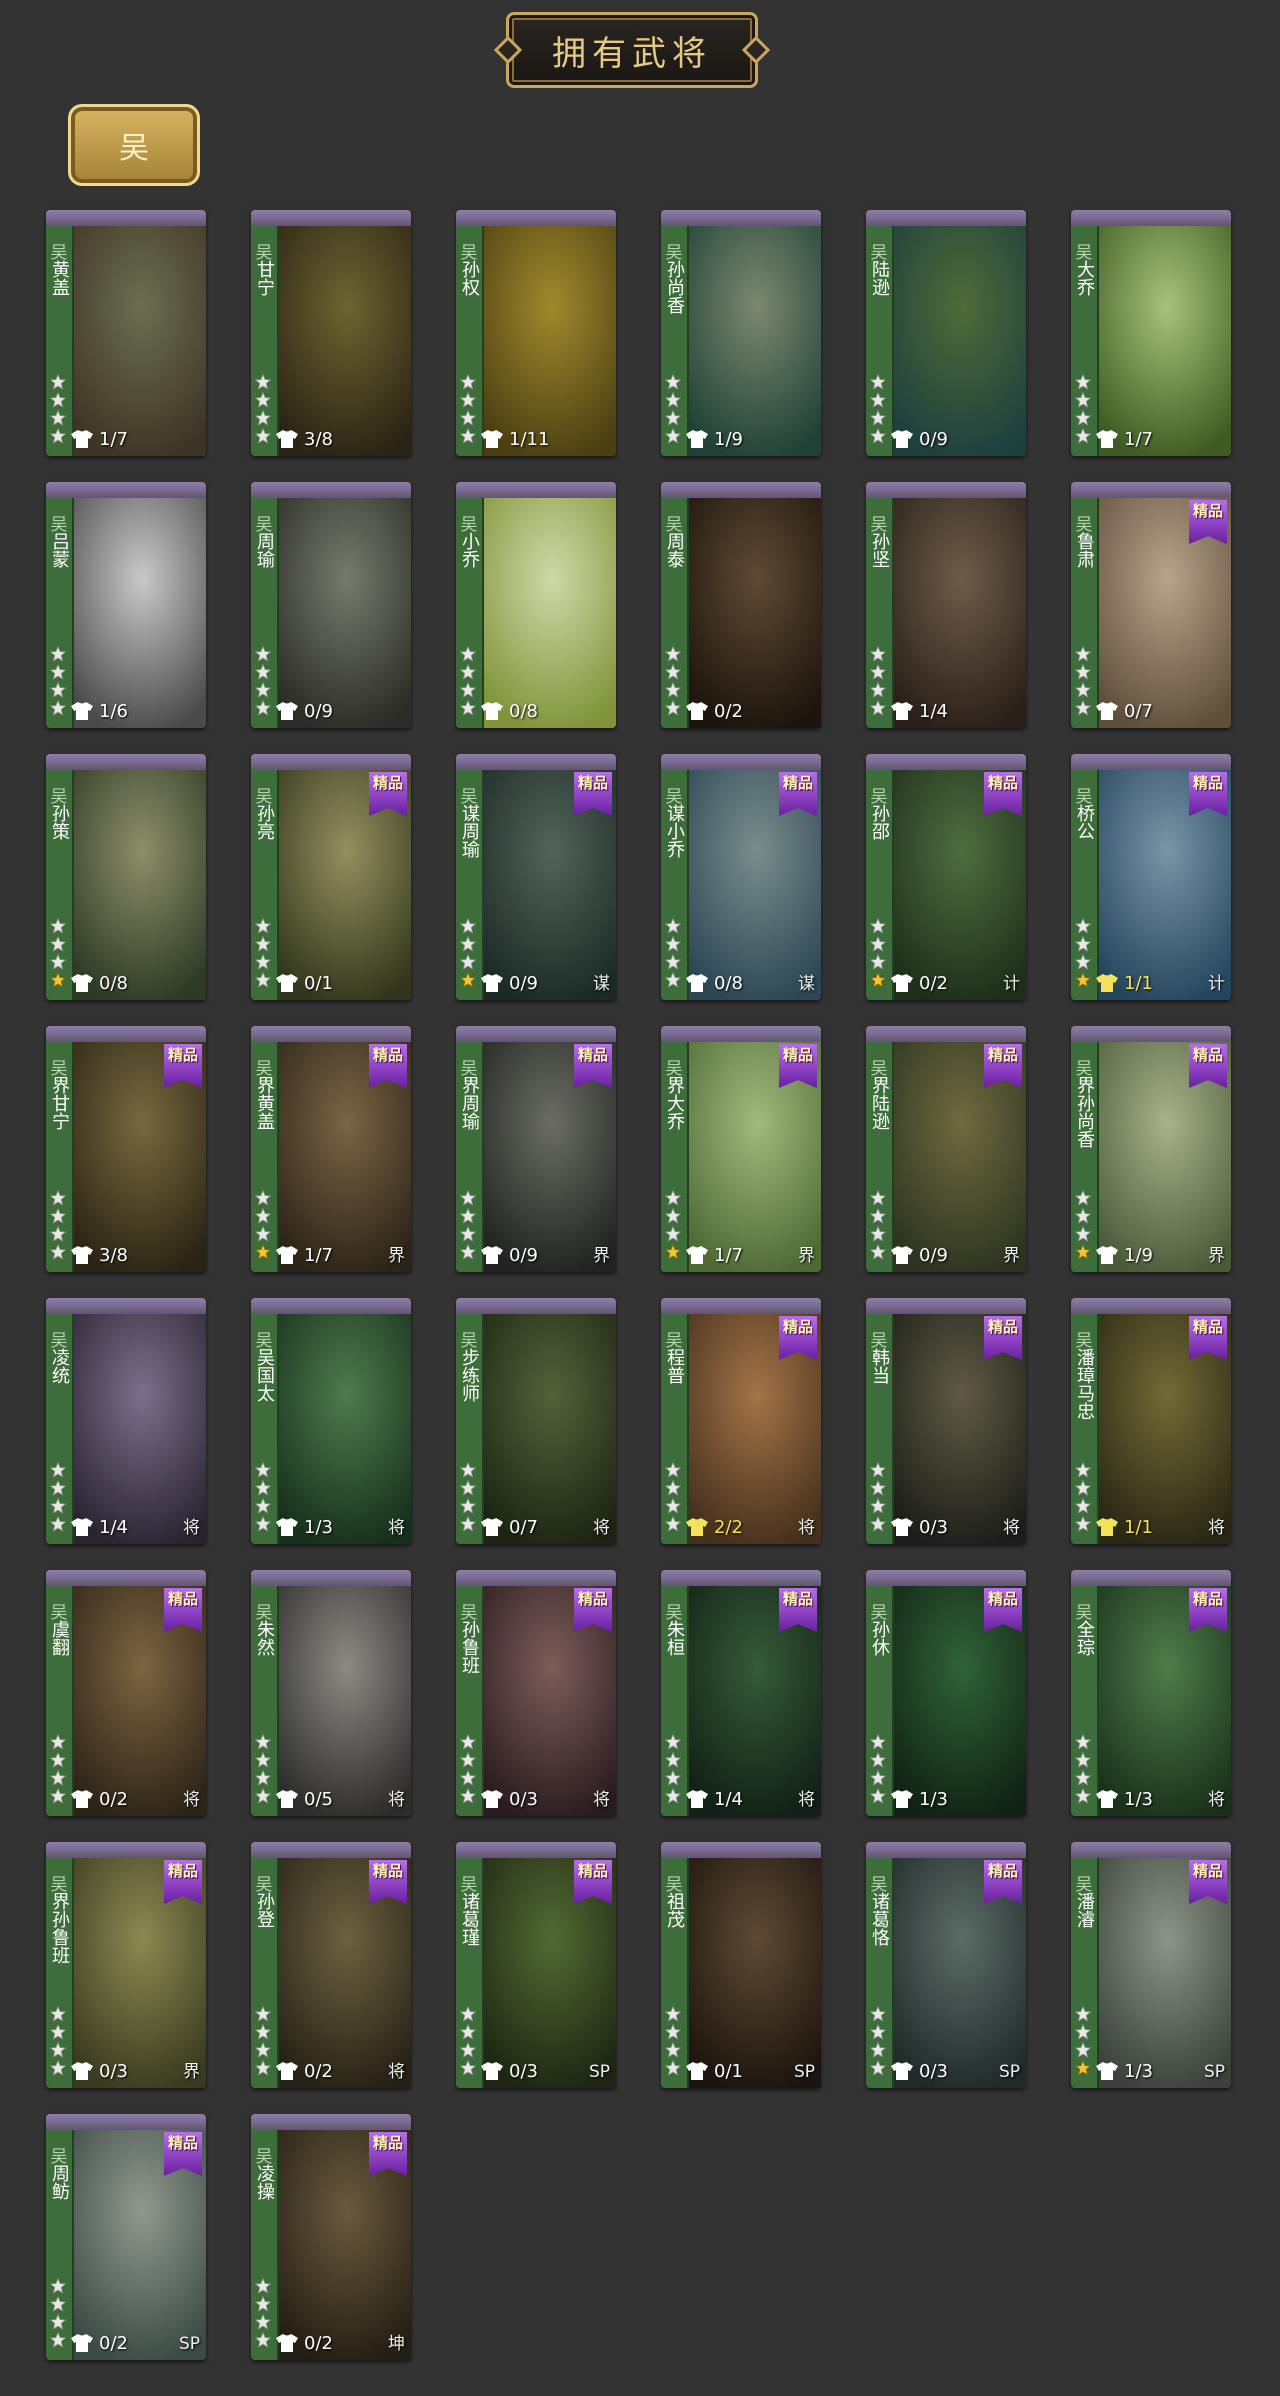  What do you see at coordinates (728, 983) in the screenshot?
I see `skin-count: 0/8` at bounding box center [728, 983].